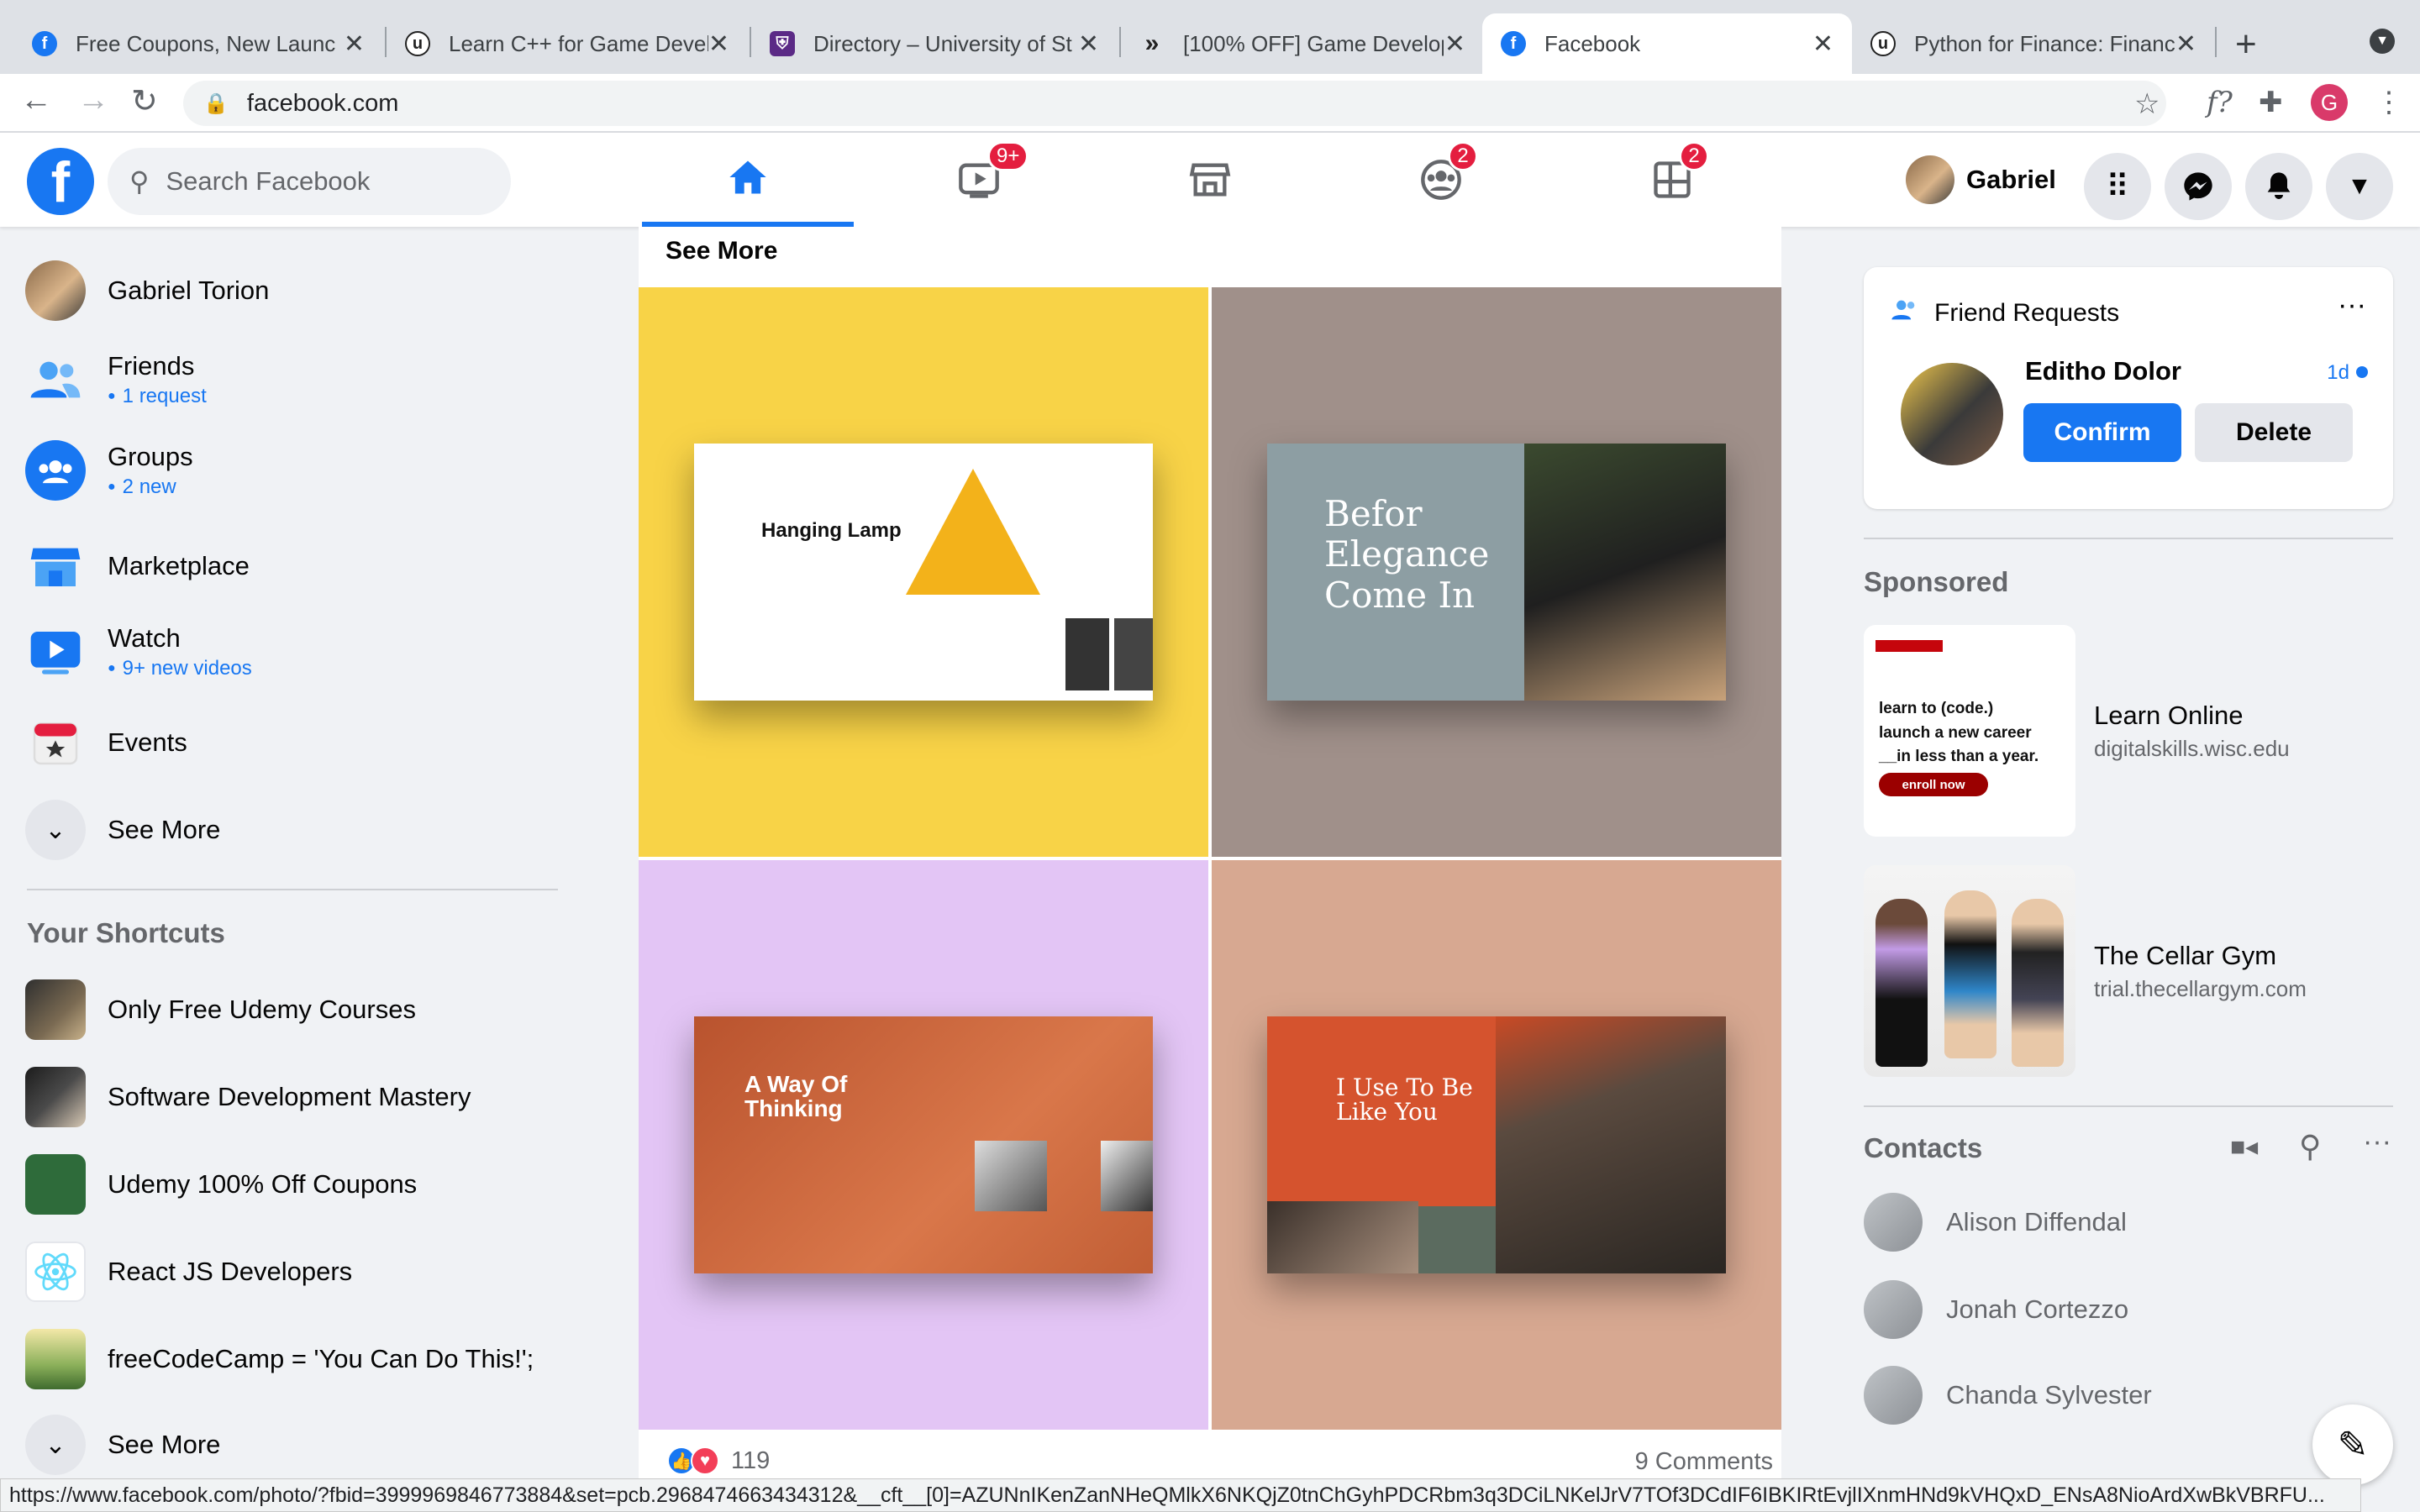  I want to click on browser-tab-2: u Learn C++ for Game Develo ✕, so click(567, 43).